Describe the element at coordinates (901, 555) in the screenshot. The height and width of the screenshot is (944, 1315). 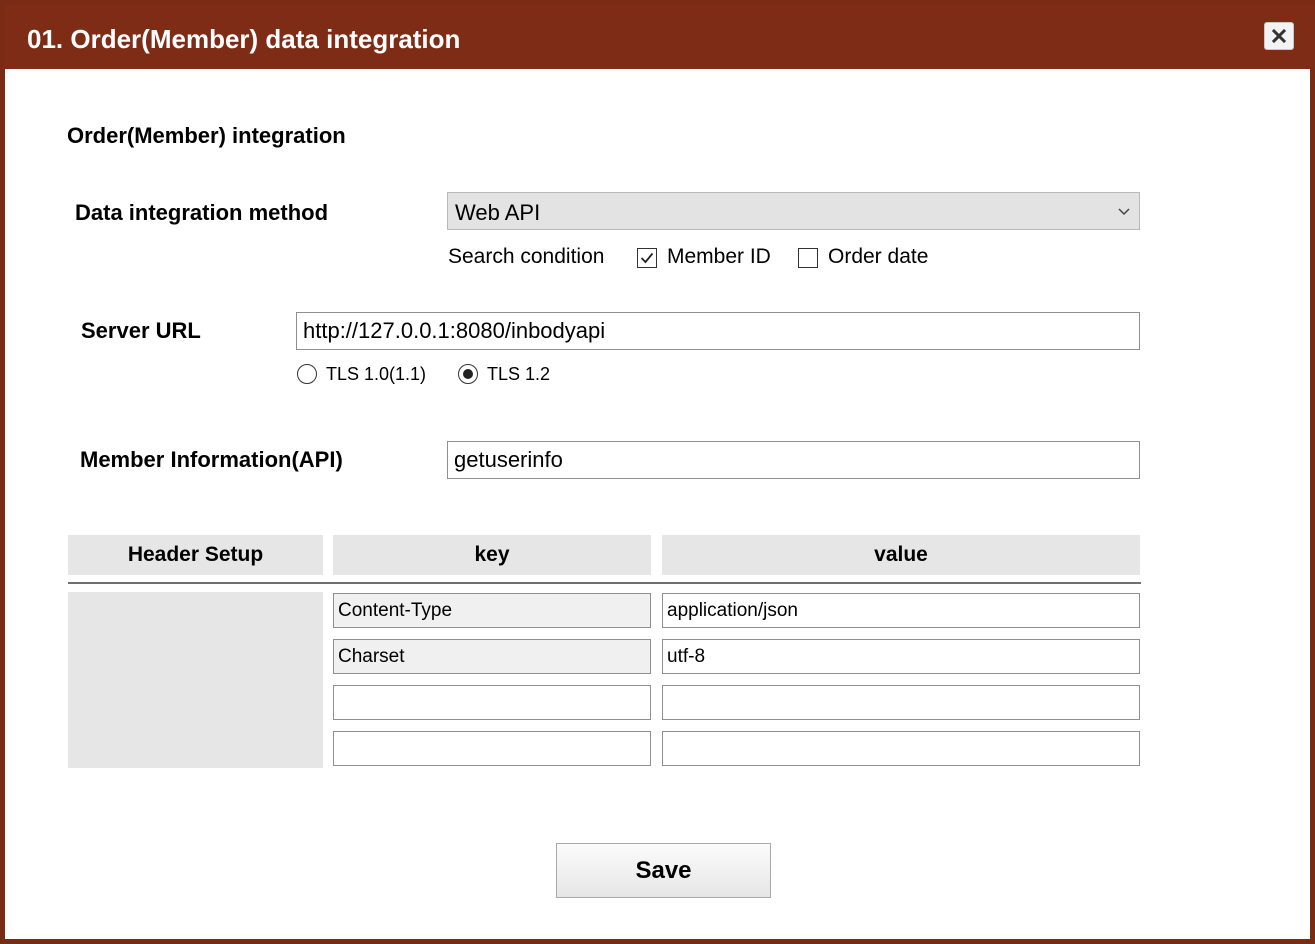
I see `value-column-header: value` at that location.